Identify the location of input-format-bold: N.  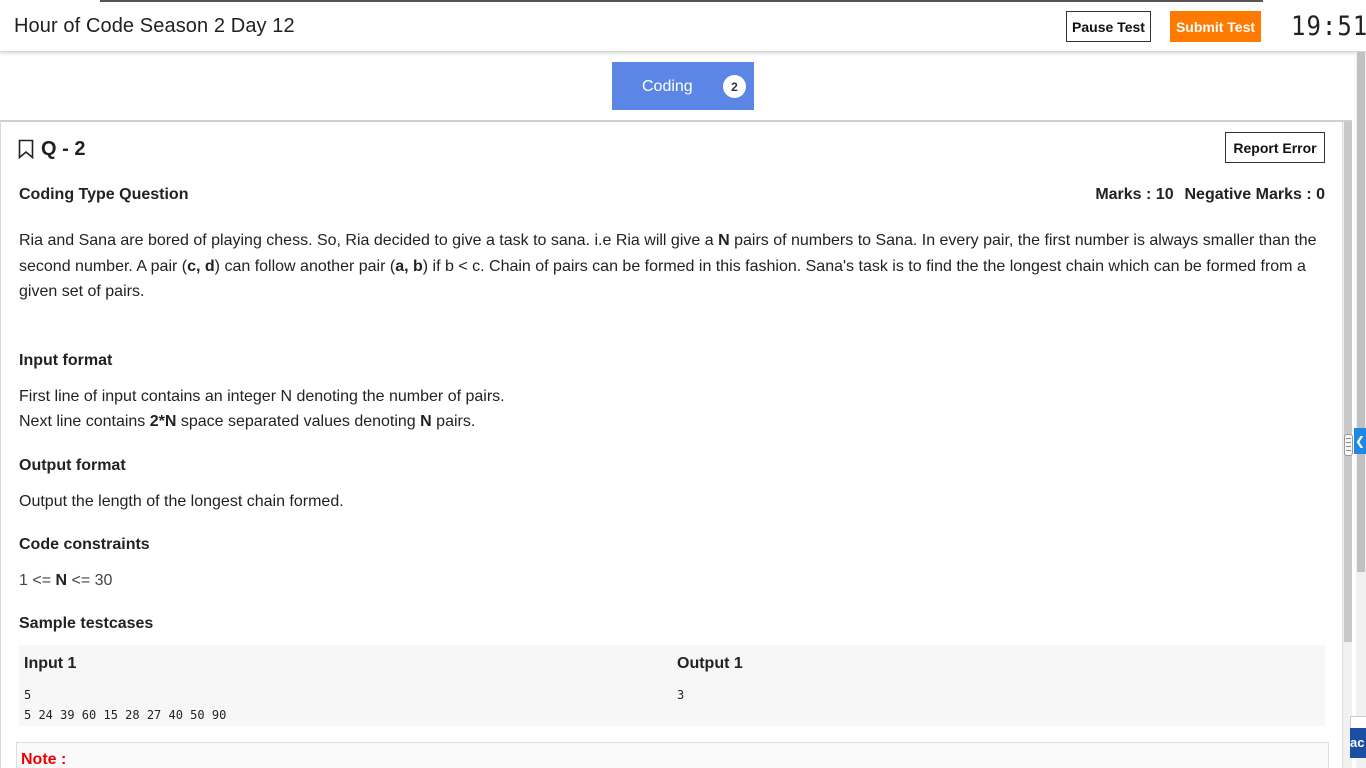
(426, 421).